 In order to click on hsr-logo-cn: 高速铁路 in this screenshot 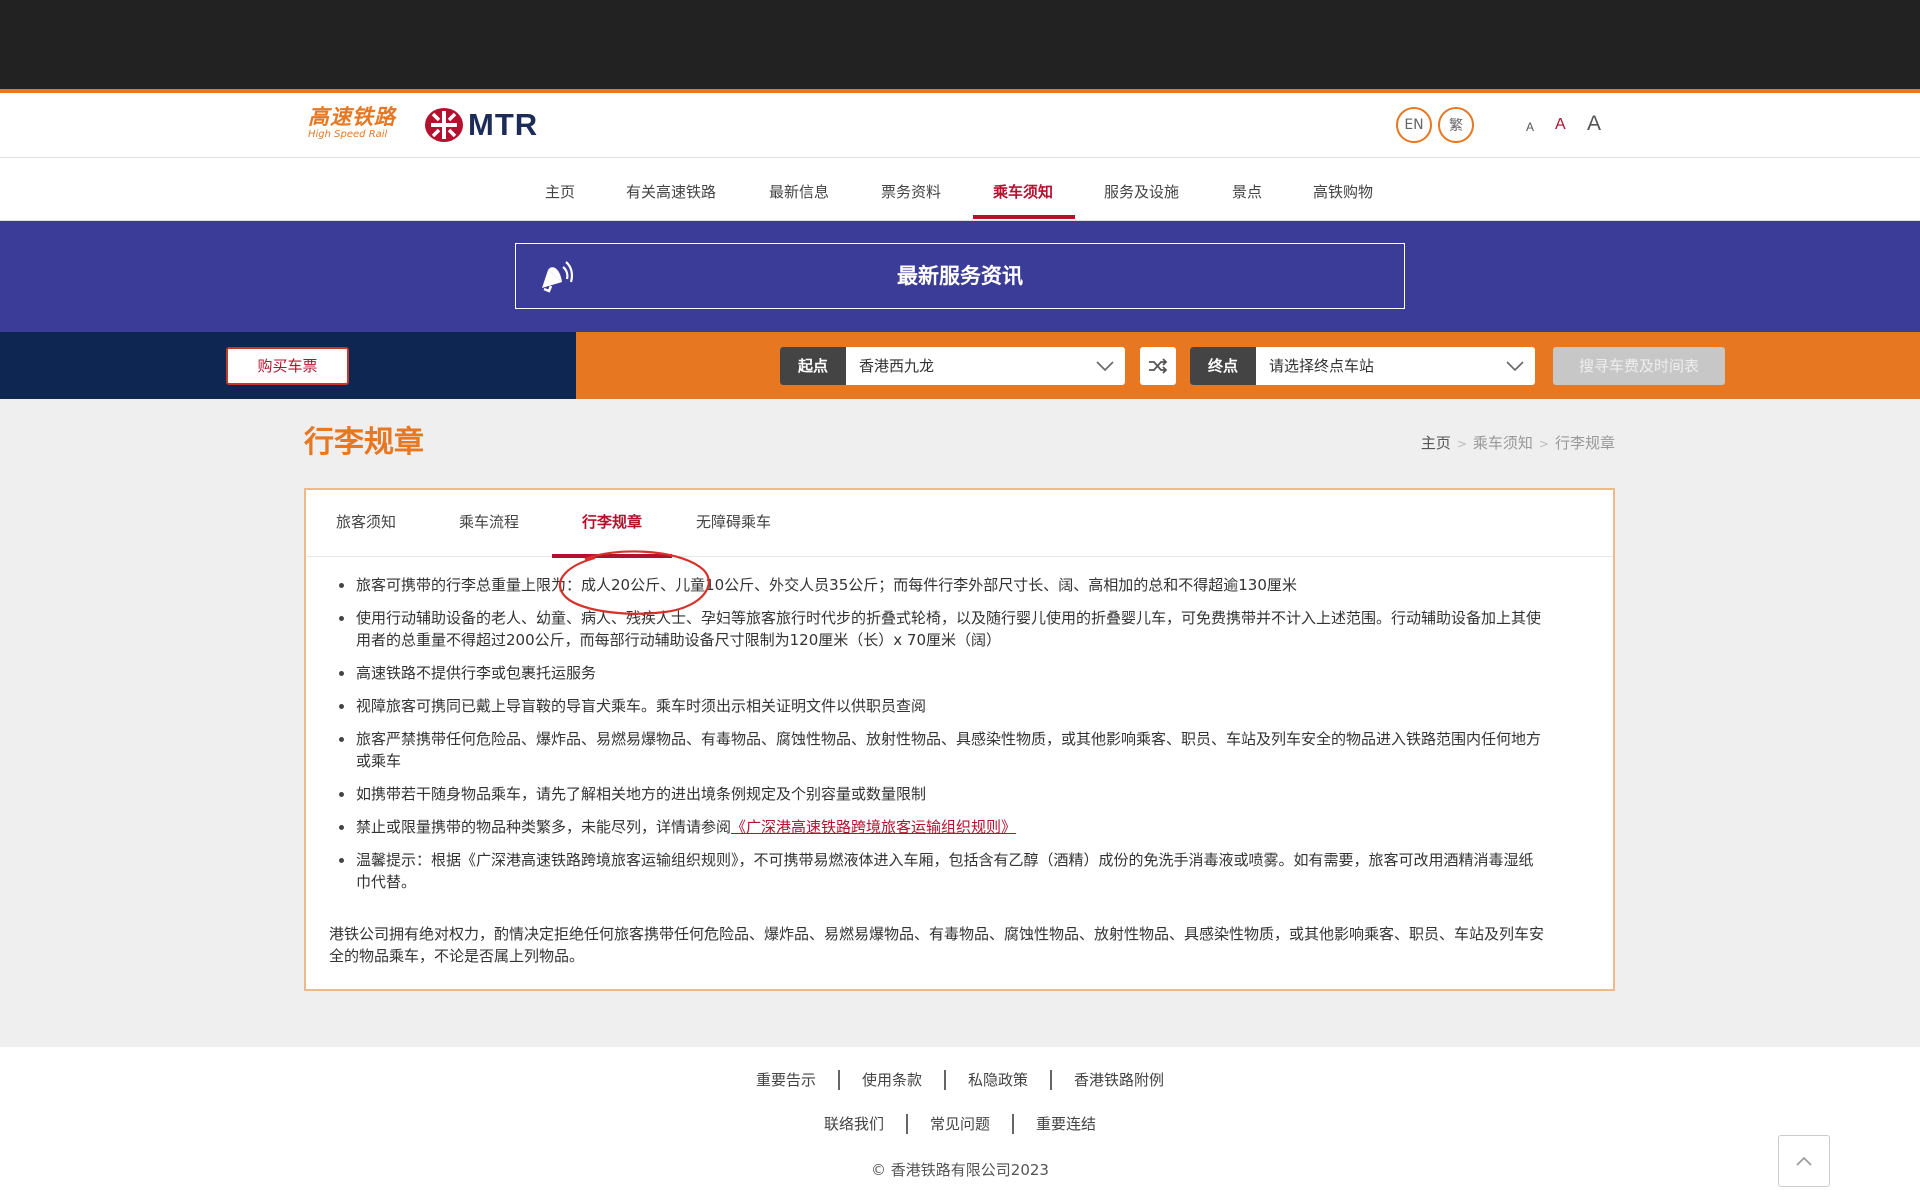, I will do `click(352, 117)`.